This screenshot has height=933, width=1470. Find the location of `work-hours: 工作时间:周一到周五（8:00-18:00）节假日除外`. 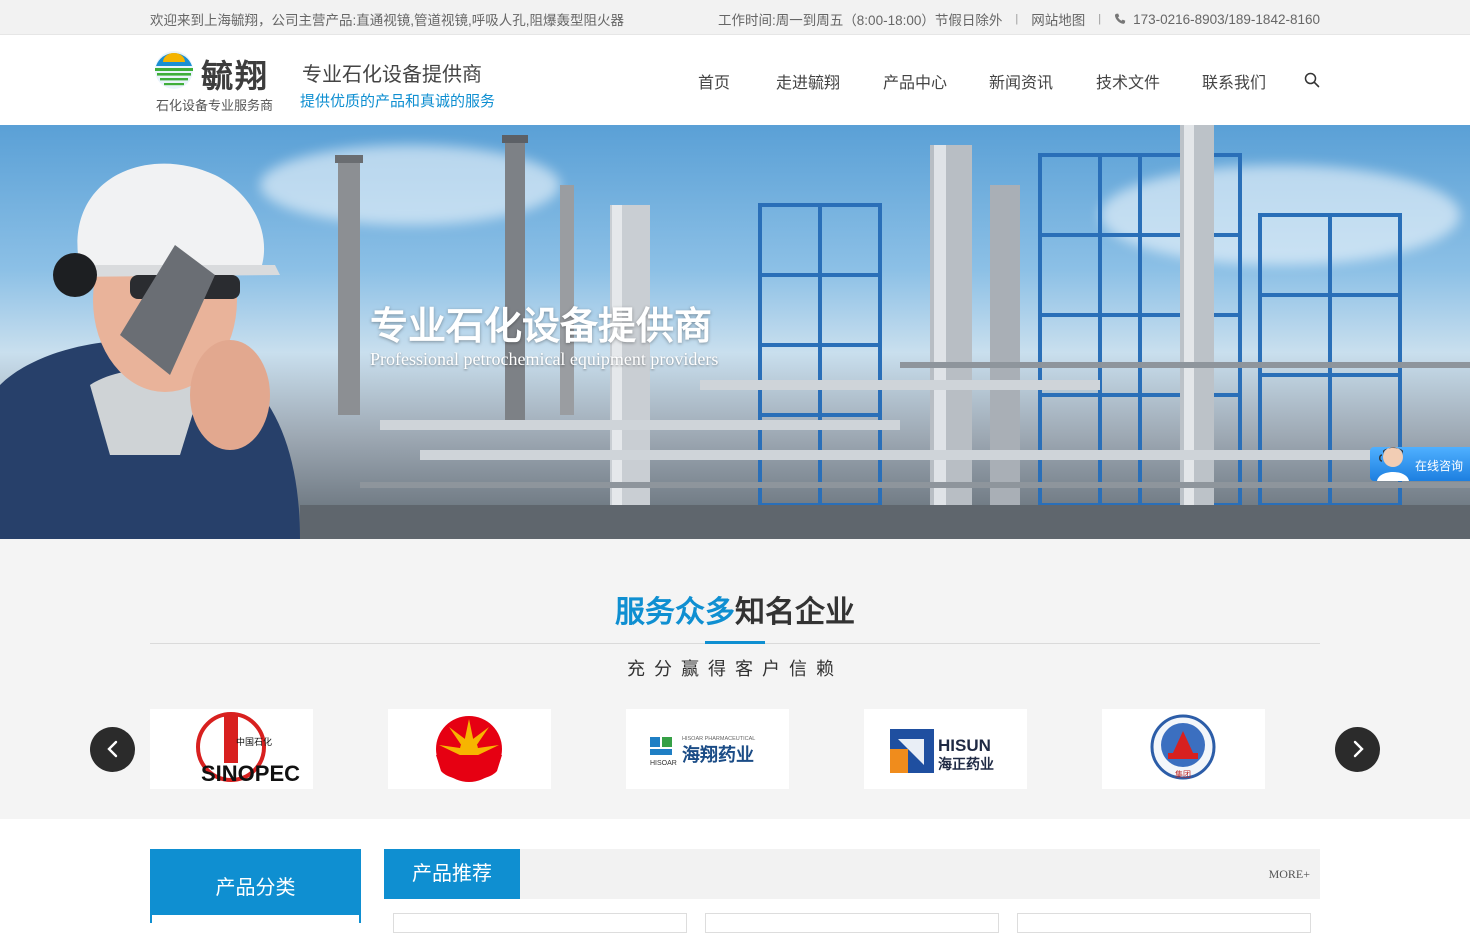

work-hours: 工作时间:周一到周五（8:00-18:00）节假日除外 is located at coordinates (860, 20).